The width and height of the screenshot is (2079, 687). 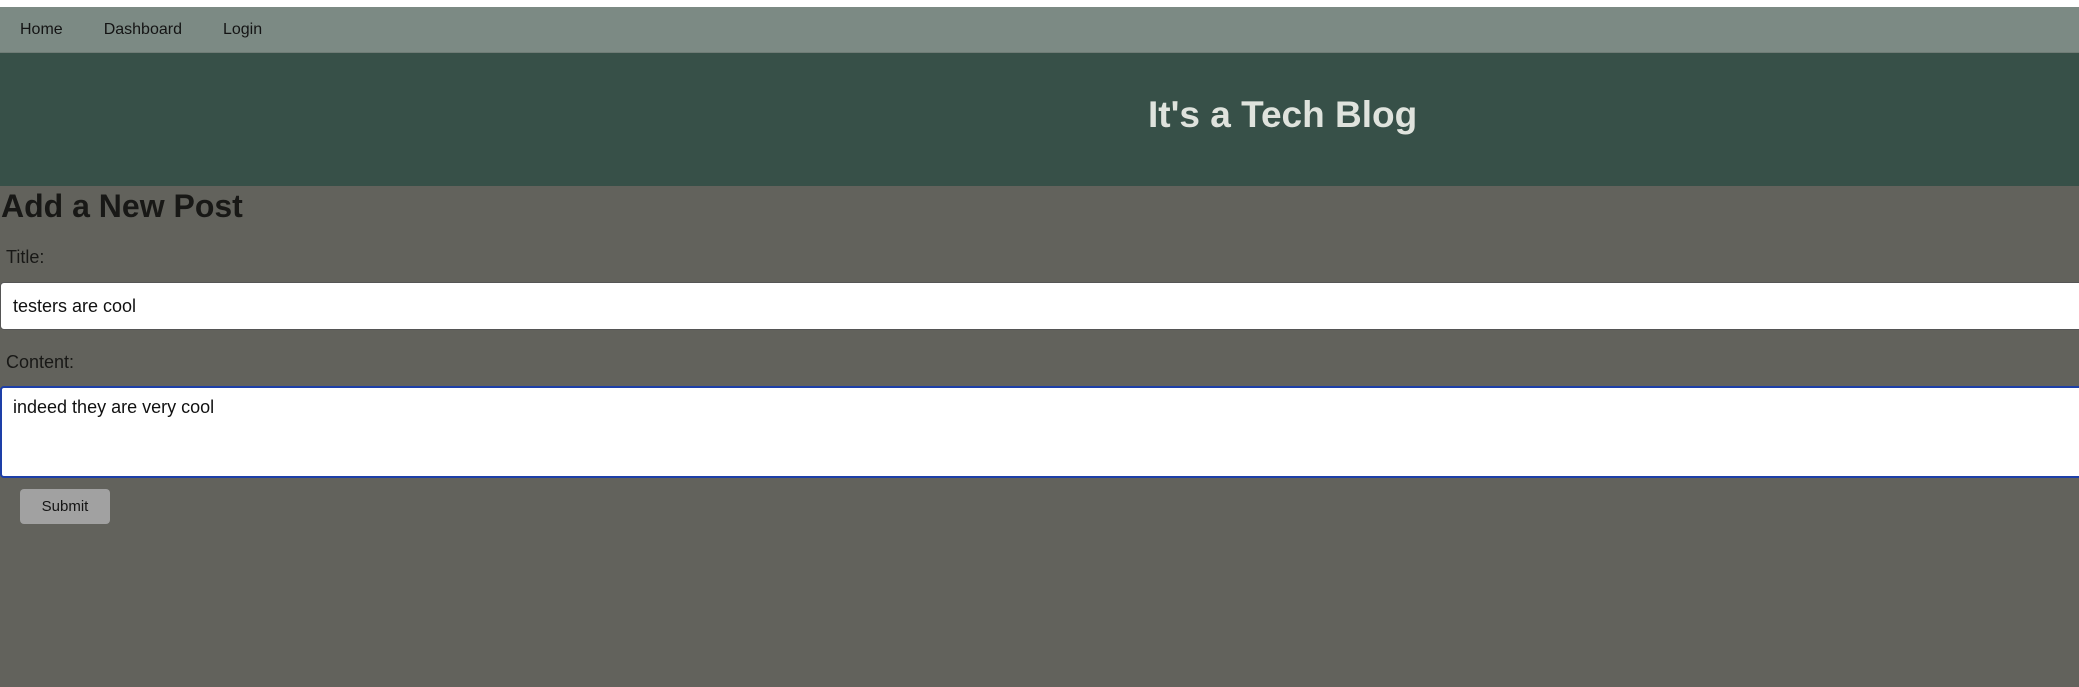 What do you see at coordinates (65, 506) in the screenshot?
I see `submit-button: Submit` at bounding box center [65, 506].